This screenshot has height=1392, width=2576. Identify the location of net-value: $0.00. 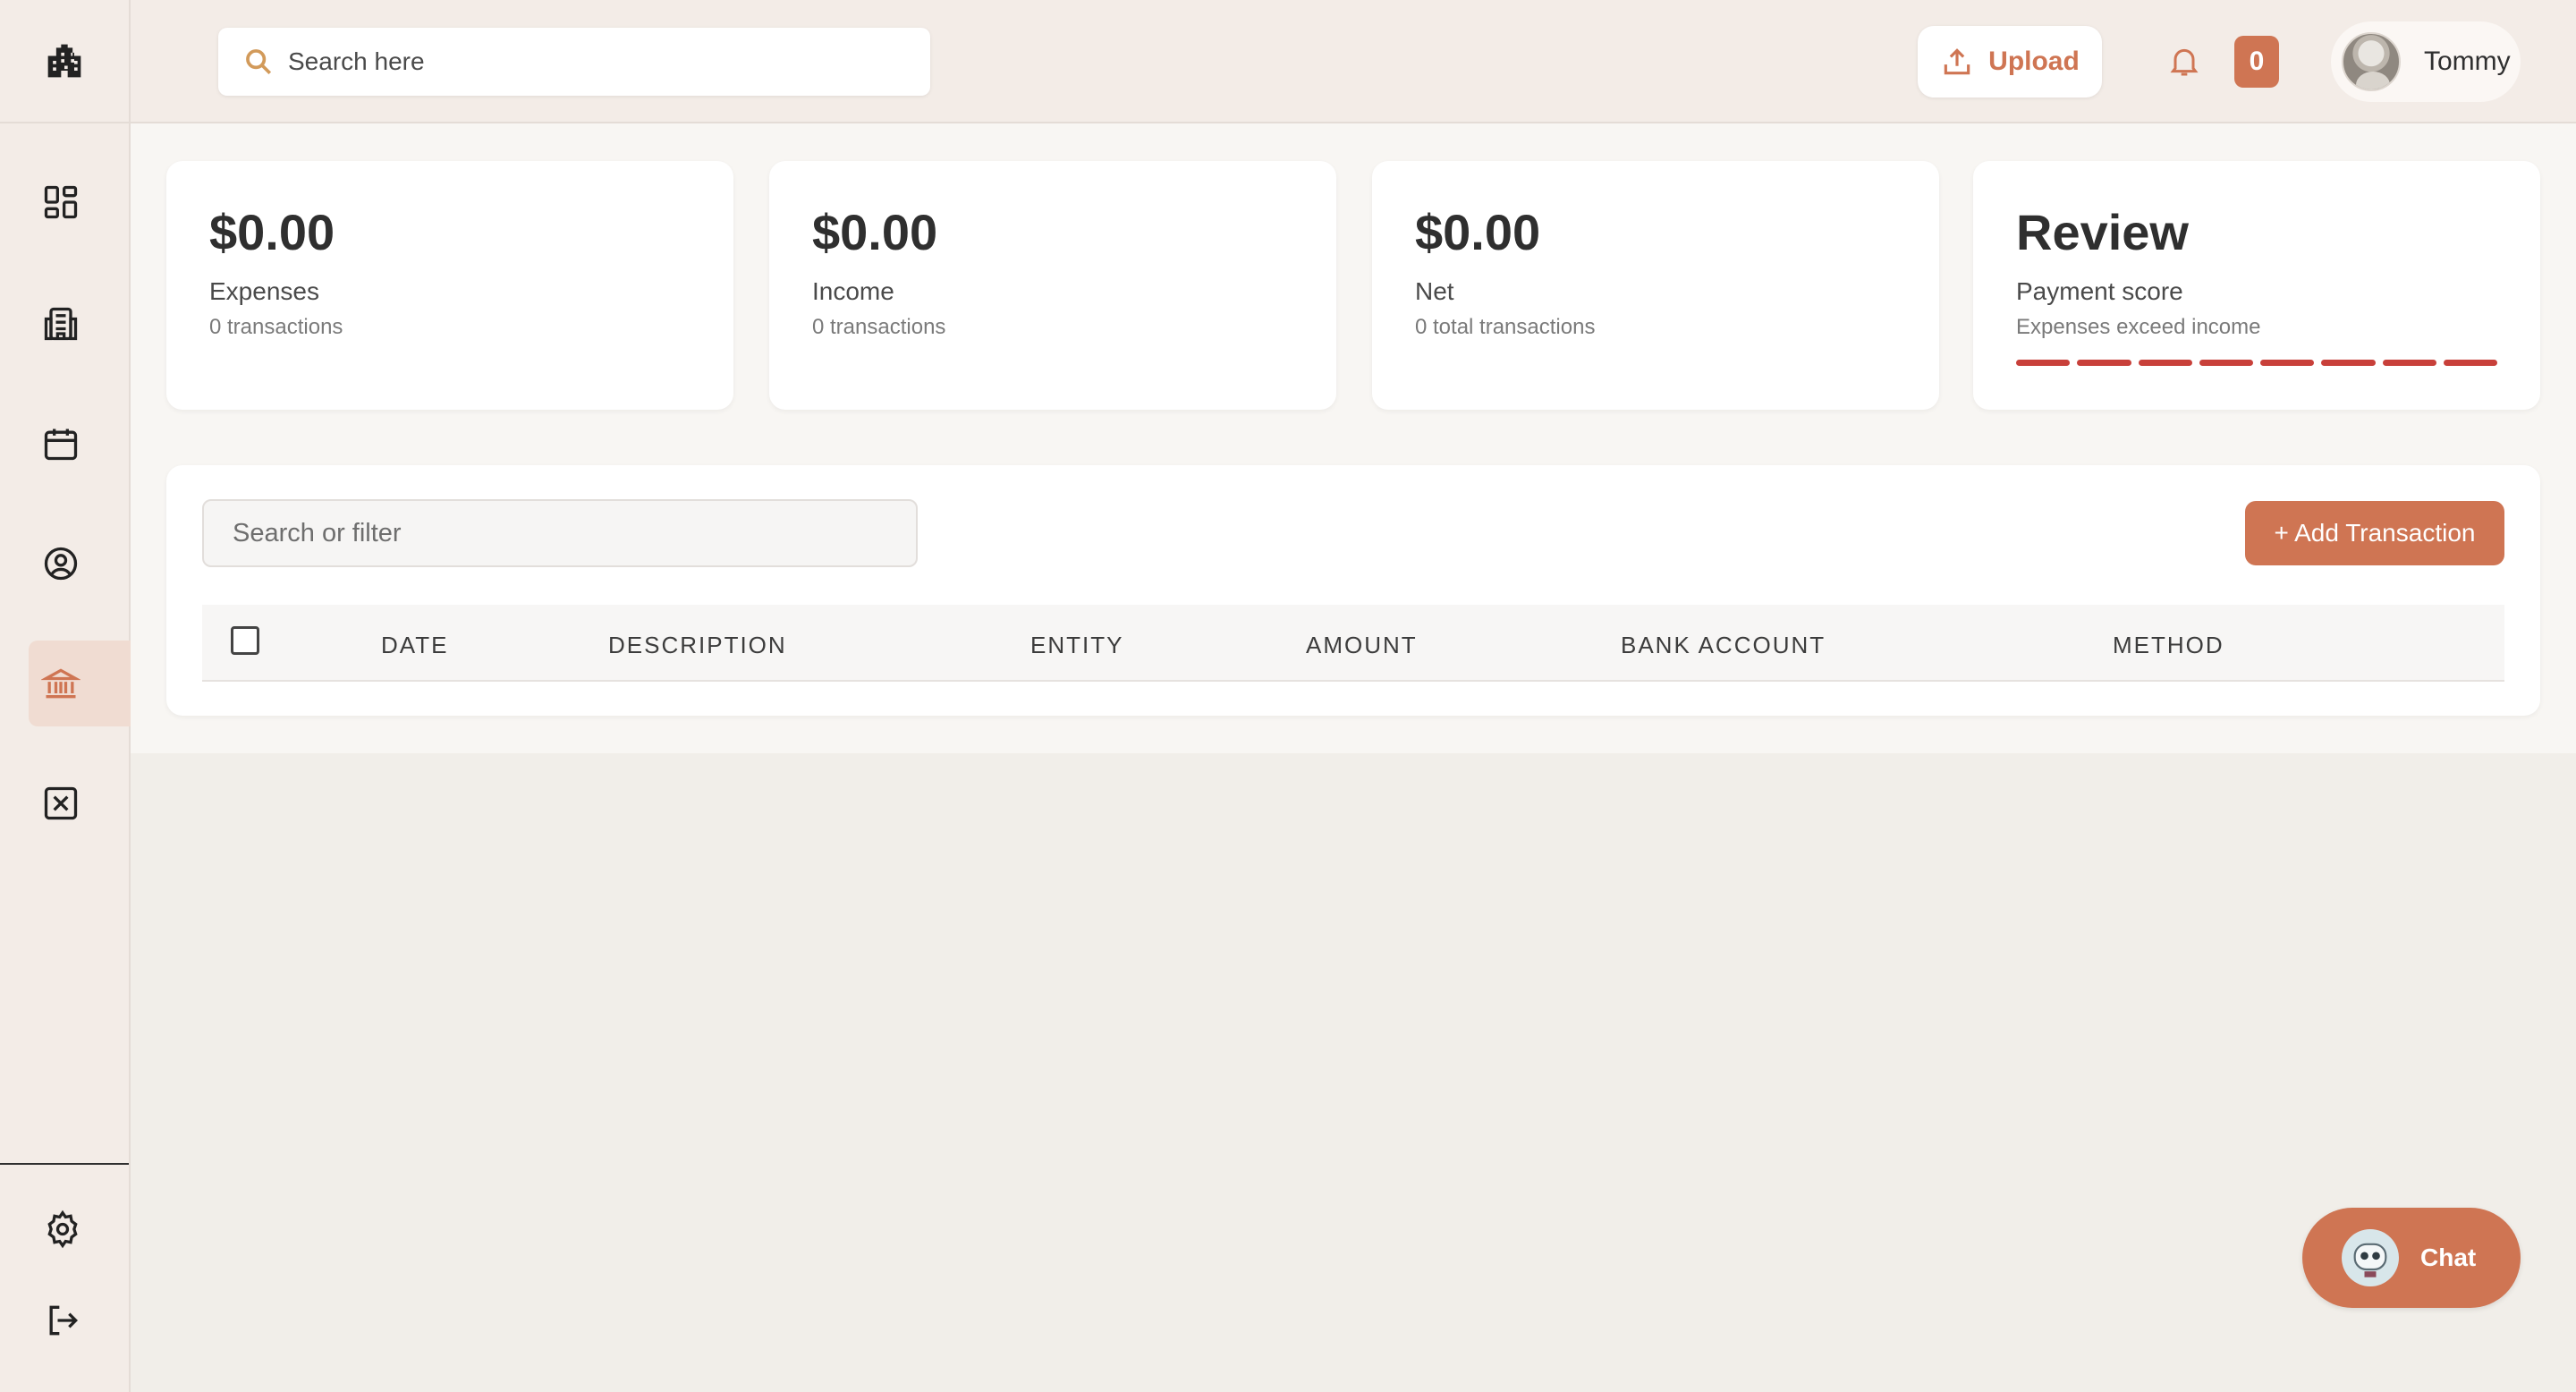
(1478, 232).